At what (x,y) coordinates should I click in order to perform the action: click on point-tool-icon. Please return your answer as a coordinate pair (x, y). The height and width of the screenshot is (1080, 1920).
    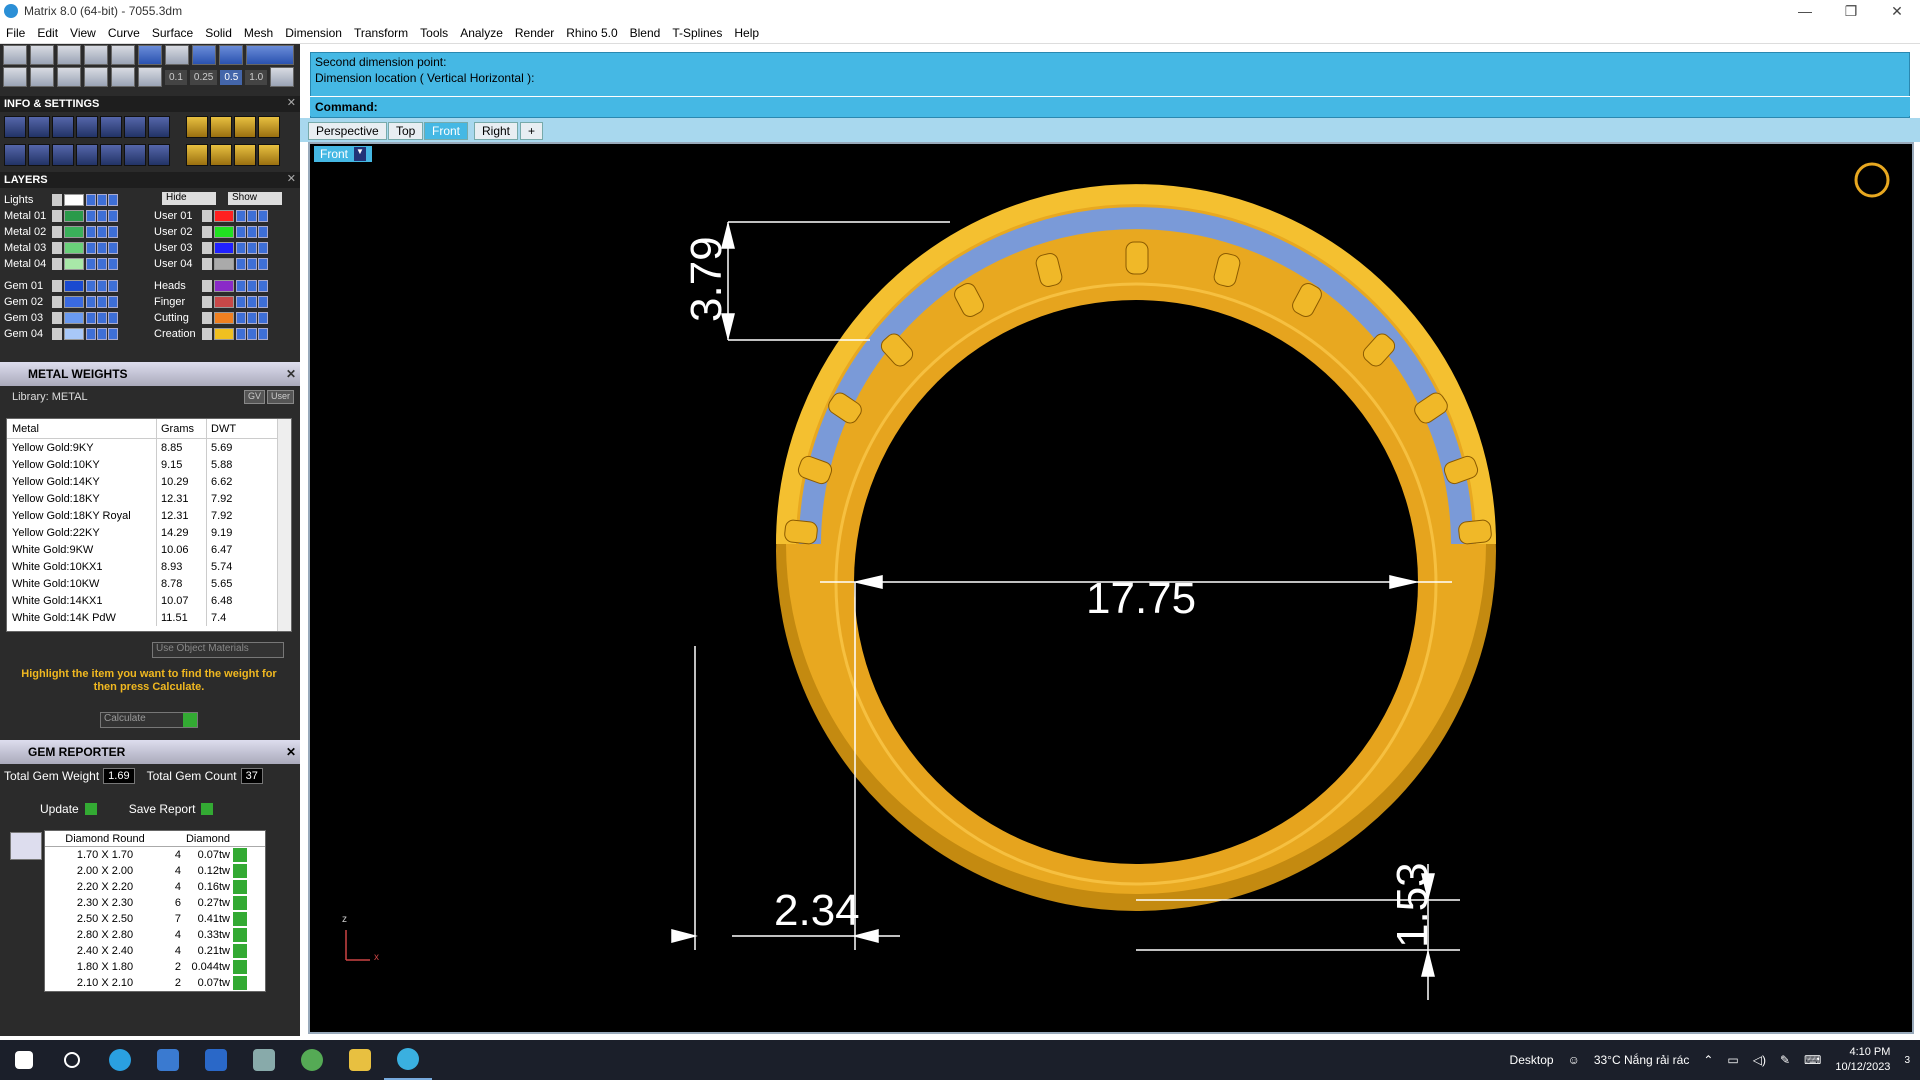
    Looking at the image, I should click on (96, 55).